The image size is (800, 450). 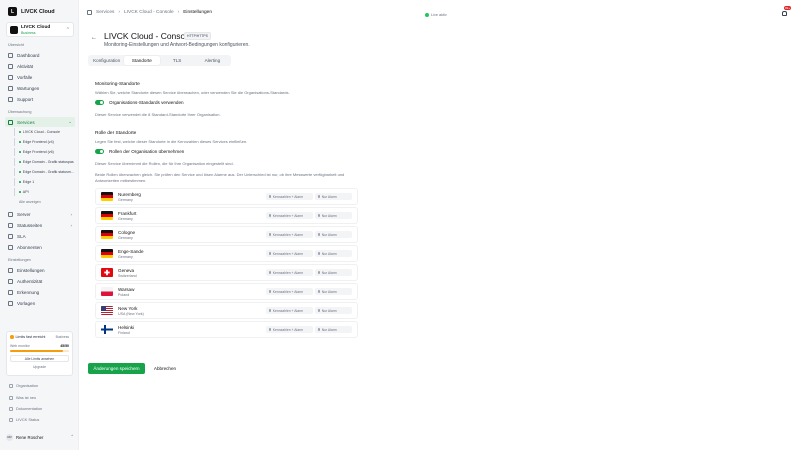 I want to click on org-roles-toggle, so click(x=99, y=151).